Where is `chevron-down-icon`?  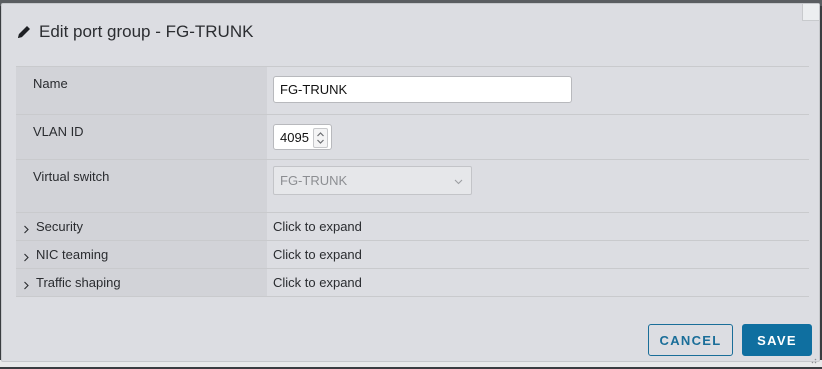 chevron-down-icon is located at coordinates (458, 180).